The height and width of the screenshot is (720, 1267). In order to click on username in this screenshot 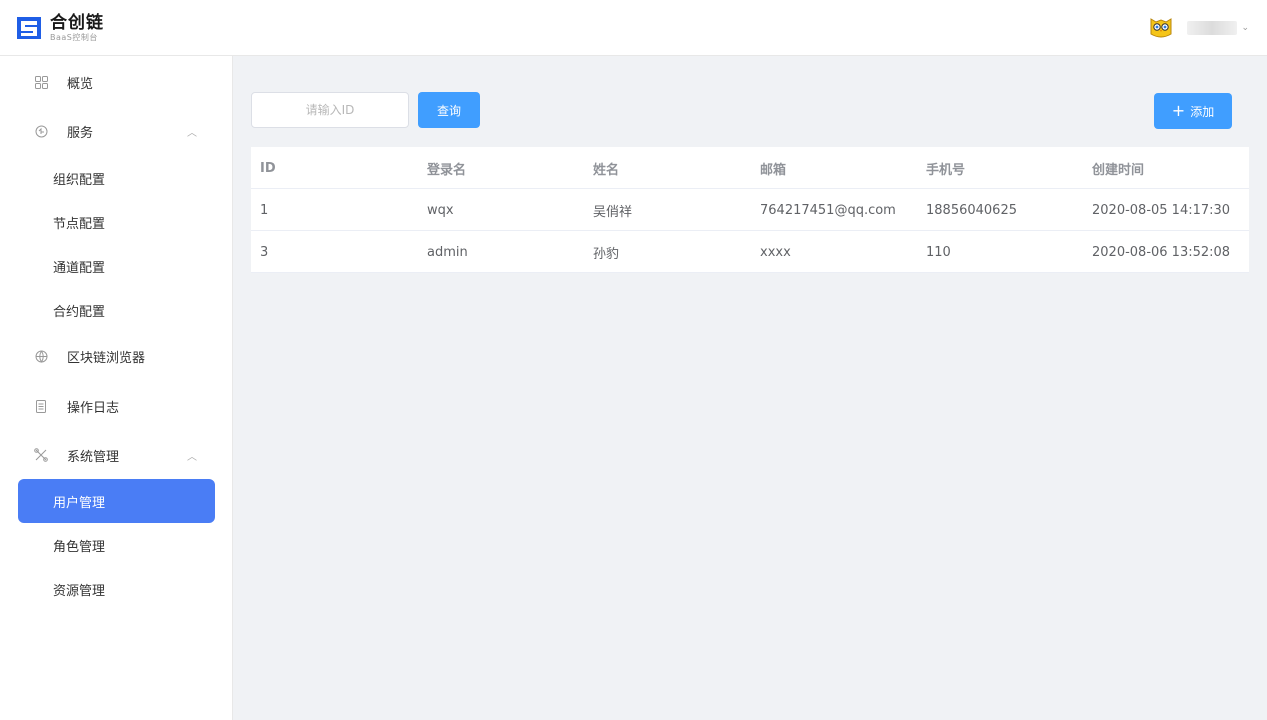, I will do `click(1212, 28)`.